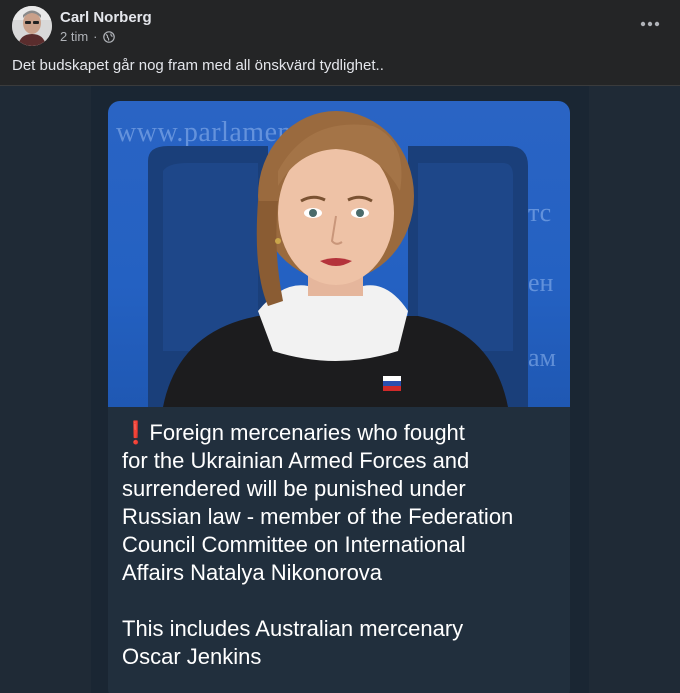 The width and height of the screenshot is (680, 693). What do you see at coordinates (539, 212) in the screenshot?
I see `svg-text: тс` at bounding box center [539, 212].